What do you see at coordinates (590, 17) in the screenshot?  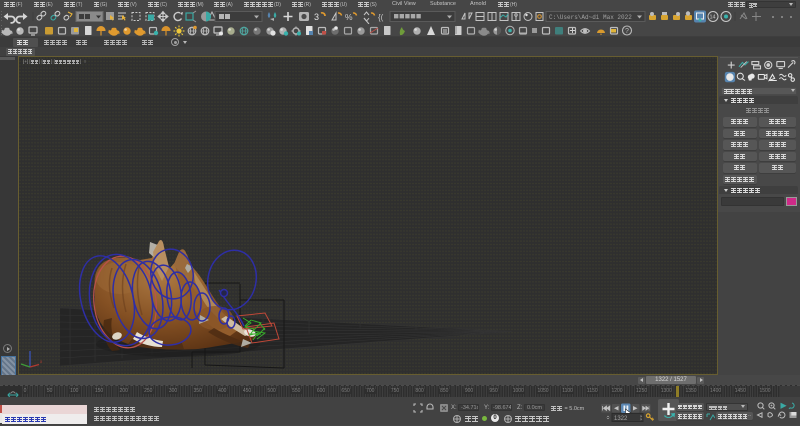 I see `svg-text: C:\Users\Ad~di Max 2022` at bounding box center [590, 17].